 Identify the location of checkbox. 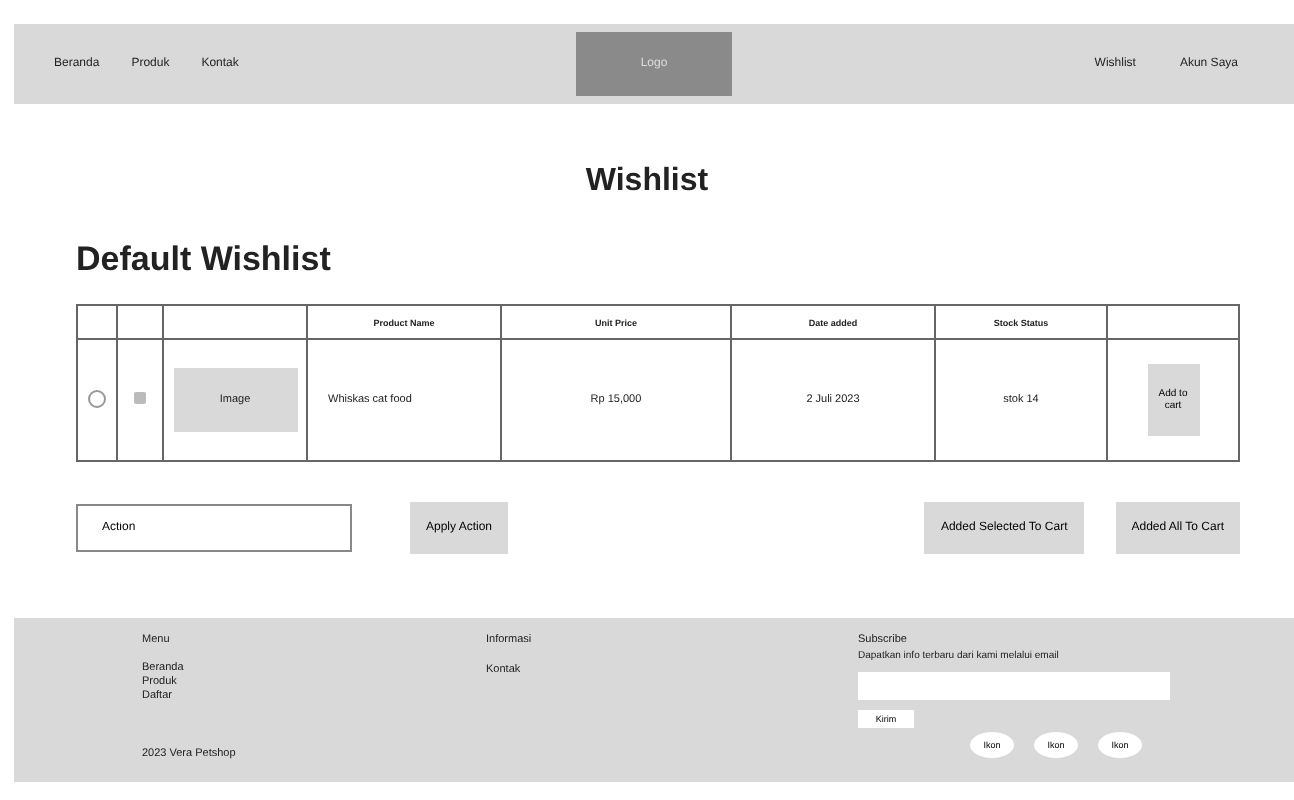
(140, 398).